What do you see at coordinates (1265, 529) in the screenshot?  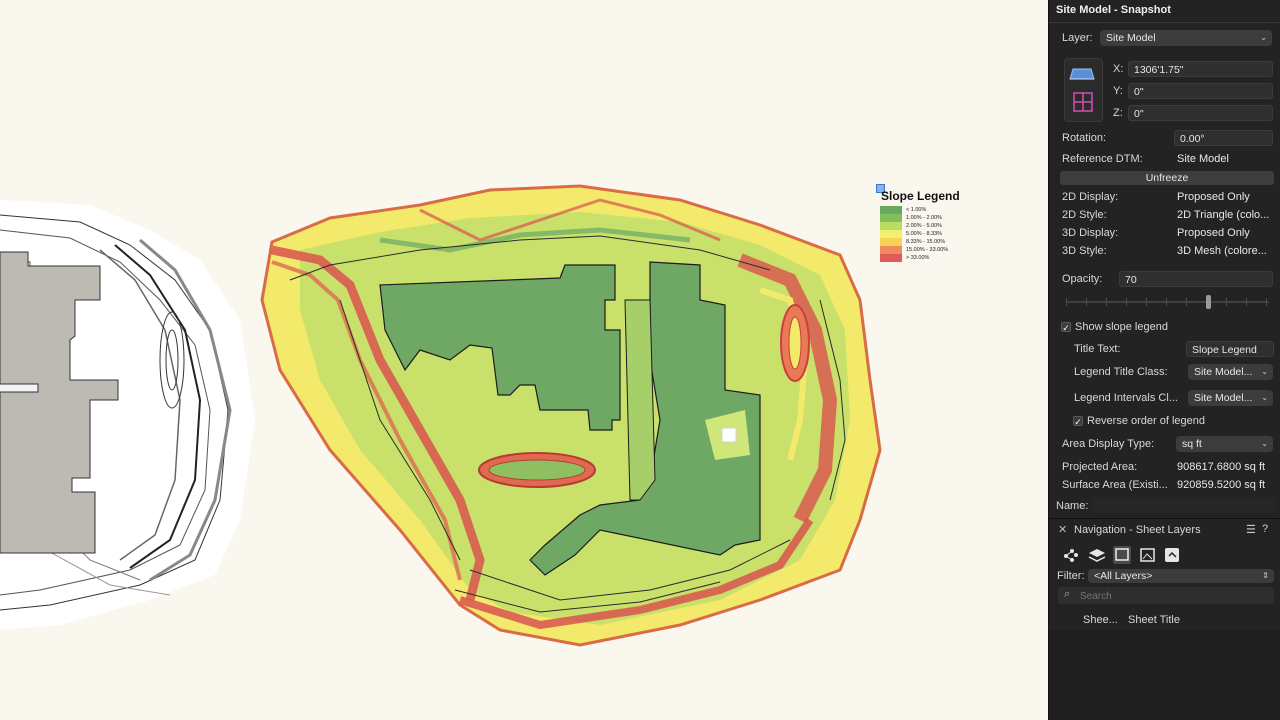 I see `help-icon: ?` at bounding box center [1265, 529].